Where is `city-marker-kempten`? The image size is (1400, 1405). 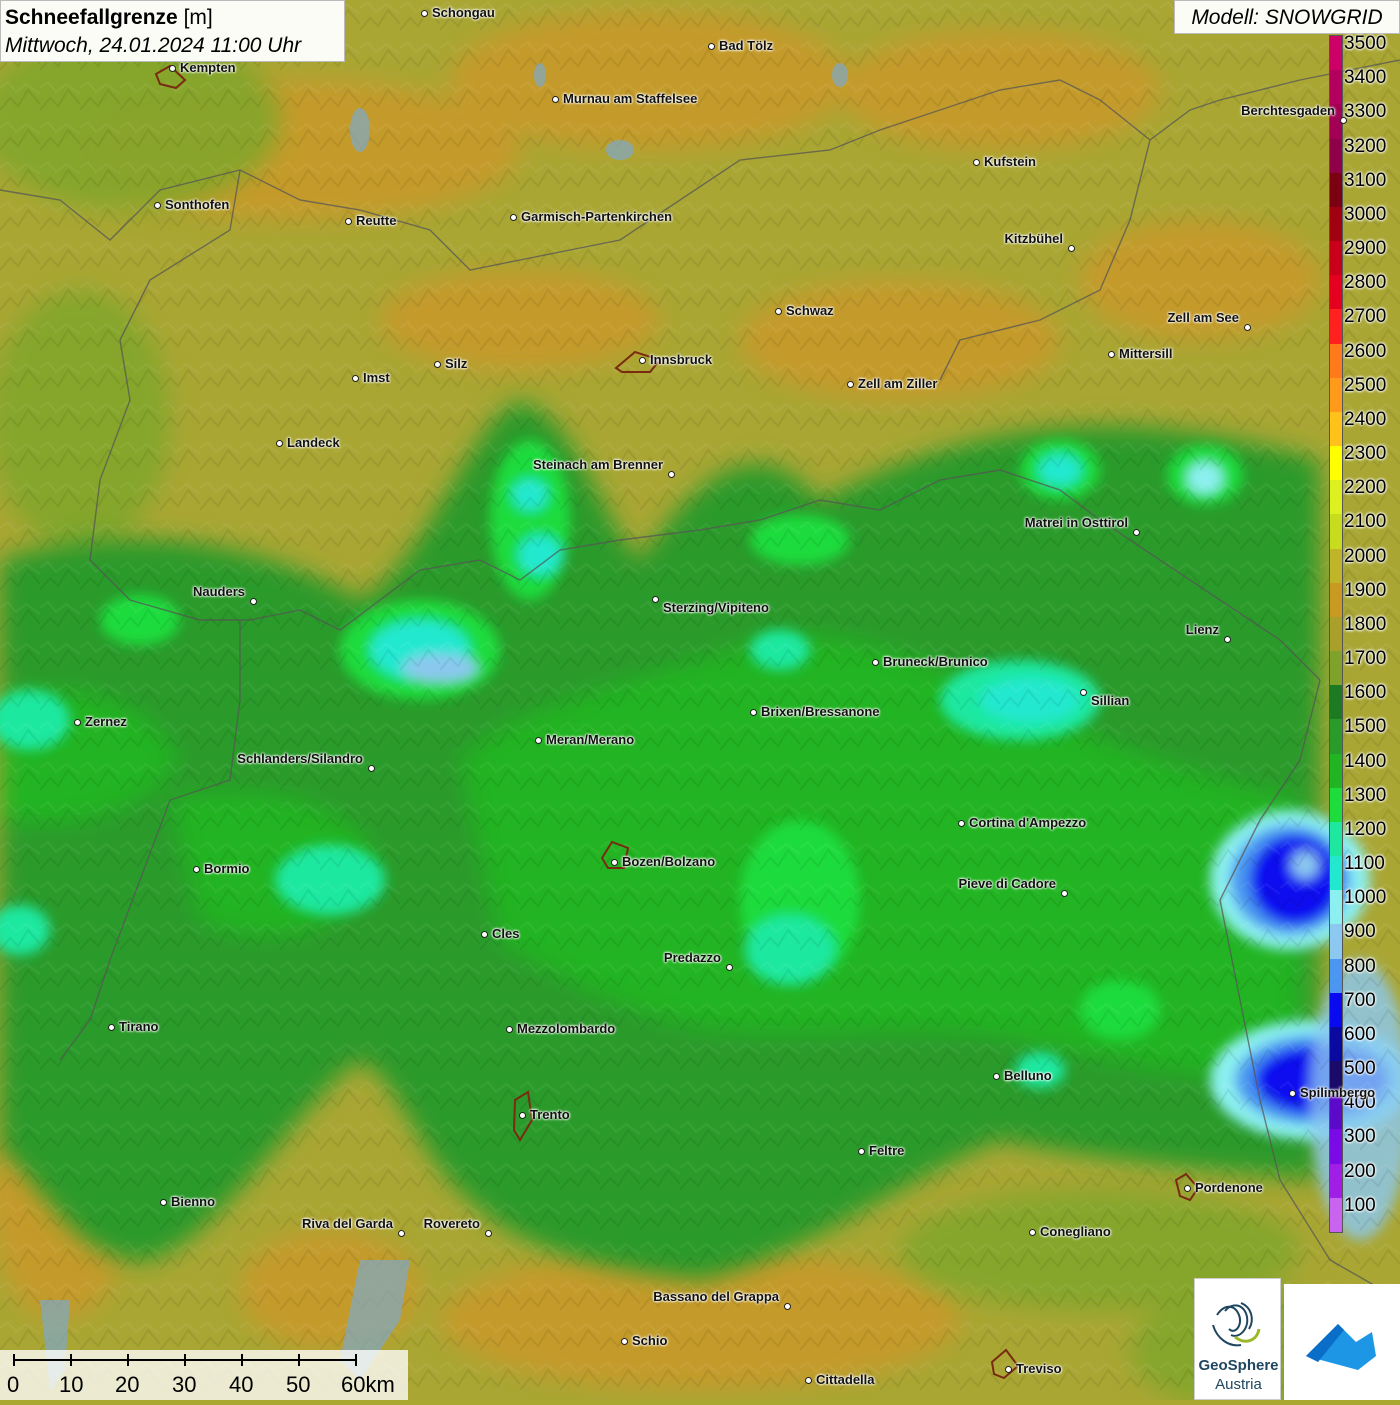
city-marker-kempten is located at coordinates (172, 68).